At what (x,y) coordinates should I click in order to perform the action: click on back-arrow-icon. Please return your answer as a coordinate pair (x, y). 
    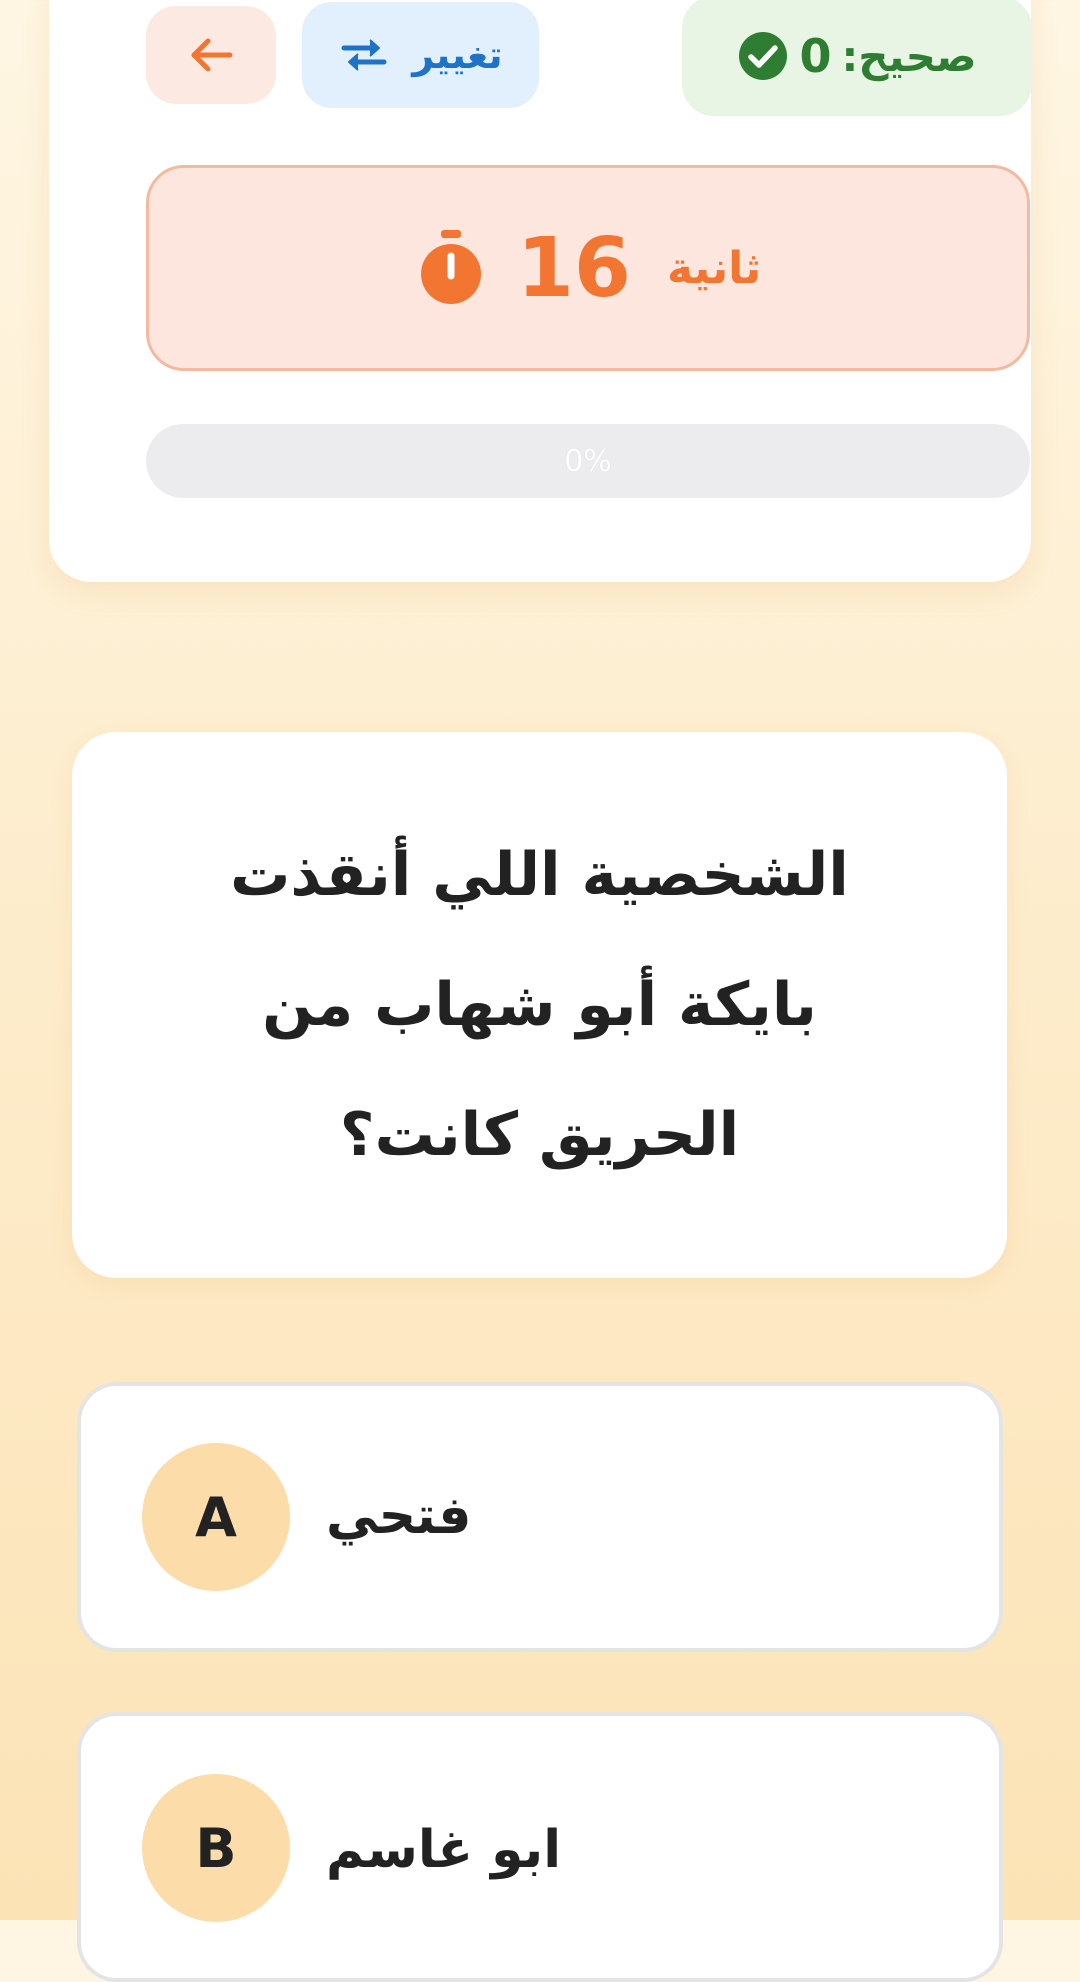
    Looking at the image, I should click on (212, 55).